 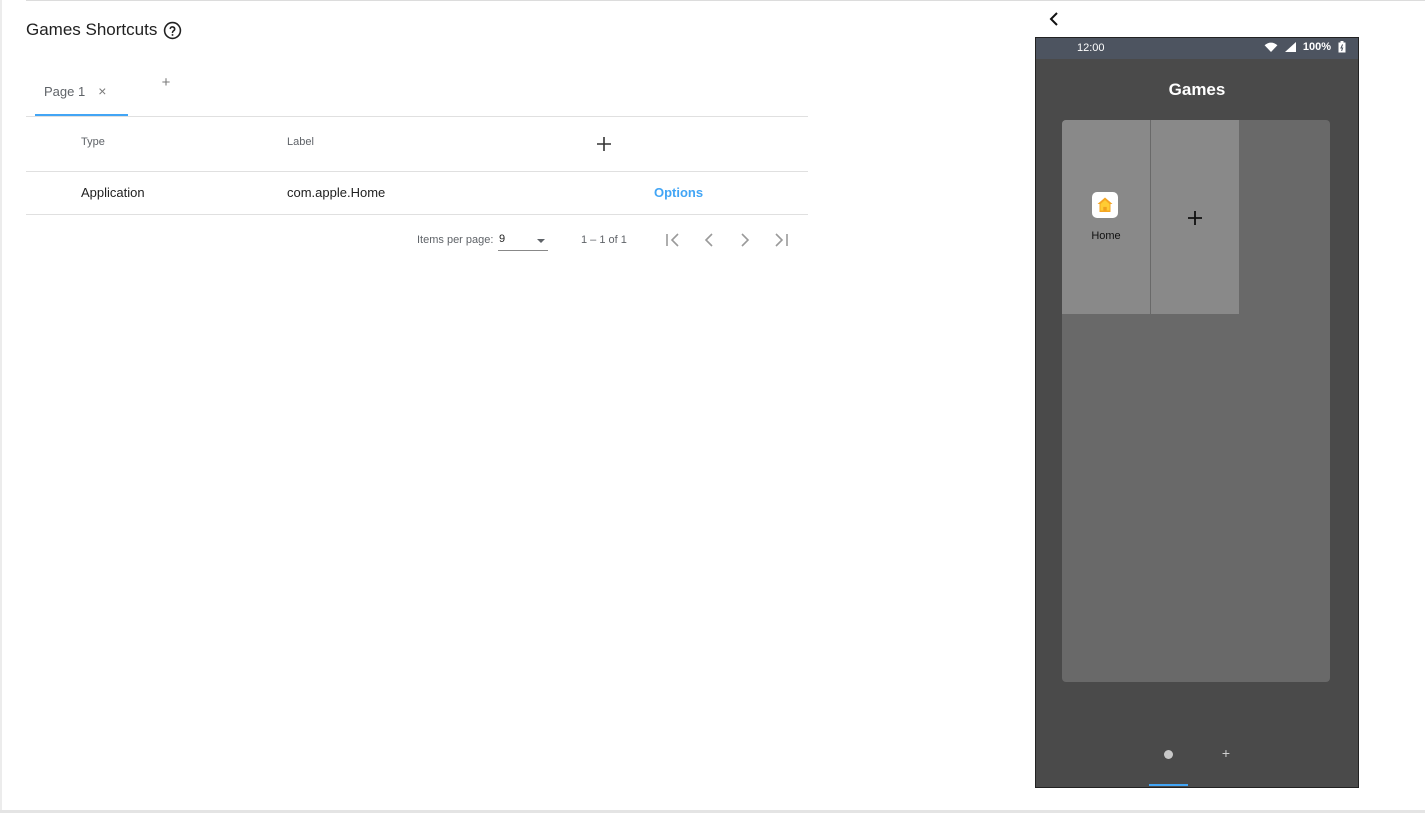 I want to click on battery-icon, so click(x=1342, y=47).